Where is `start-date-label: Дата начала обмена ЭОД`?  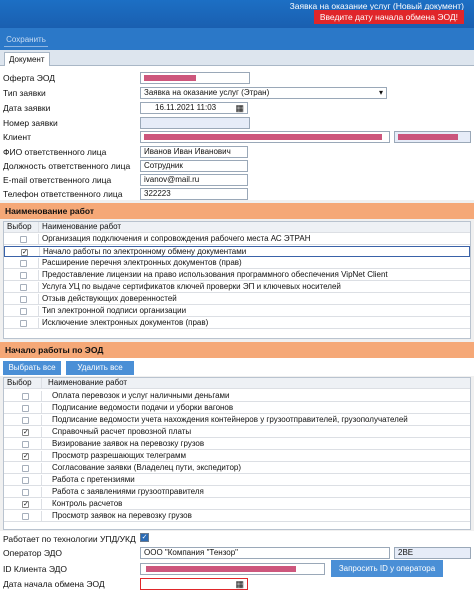 start-date-label: Дата начала обмена ЭОД is located at coordinates (54, 584).